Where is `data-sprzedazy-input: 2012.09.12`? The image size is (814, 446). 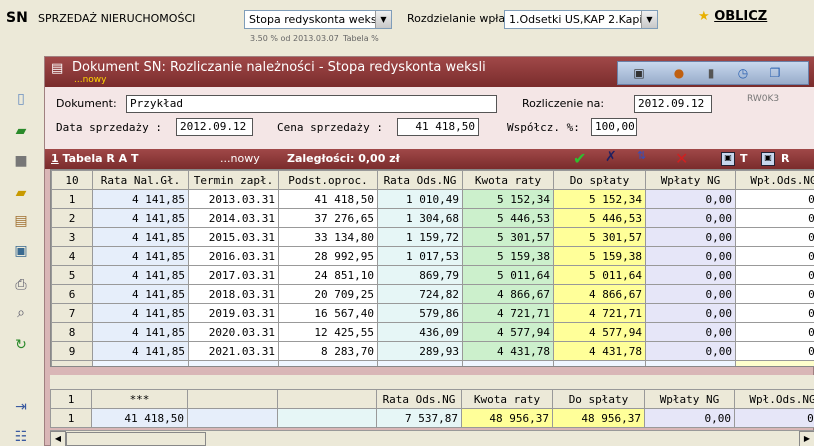
data-sprzedazy-input: 2012.09.12 is located at coordinates (214, 127).